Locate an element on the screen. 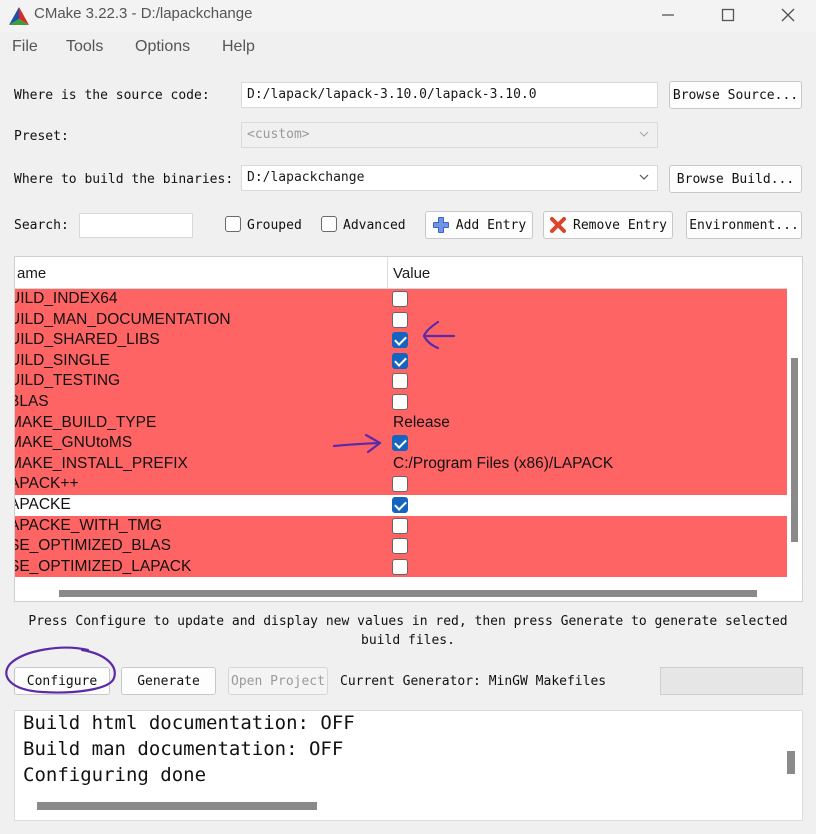 This screenshot has width=816, height=834. cell-name: UILD_SHARED_LIBS is located at coordinates (87, 340).